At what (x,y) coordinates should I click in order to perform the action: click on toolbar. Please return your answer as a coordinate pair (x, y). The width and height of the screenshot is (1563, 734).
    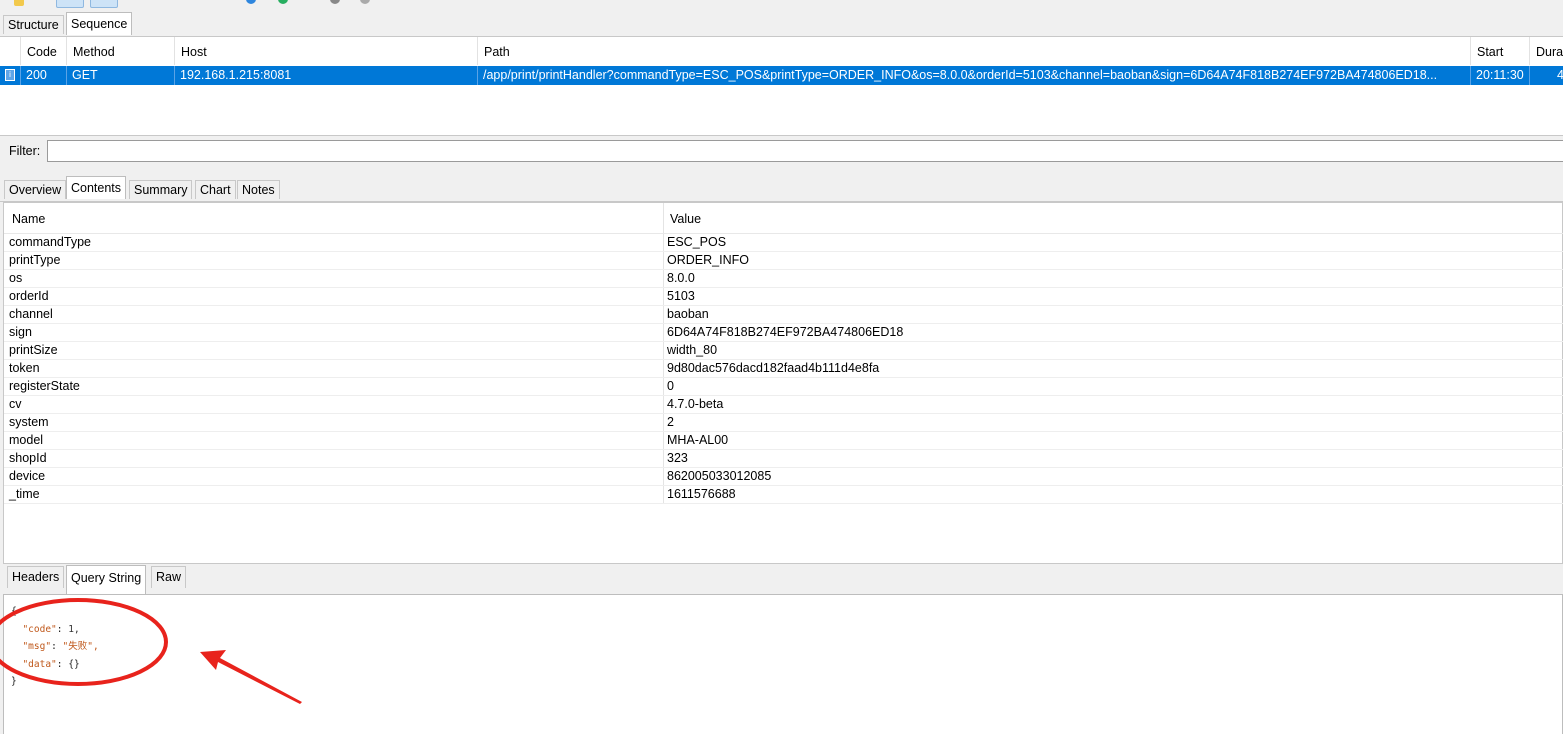
    Looking at the image, I should click on (781, 4).